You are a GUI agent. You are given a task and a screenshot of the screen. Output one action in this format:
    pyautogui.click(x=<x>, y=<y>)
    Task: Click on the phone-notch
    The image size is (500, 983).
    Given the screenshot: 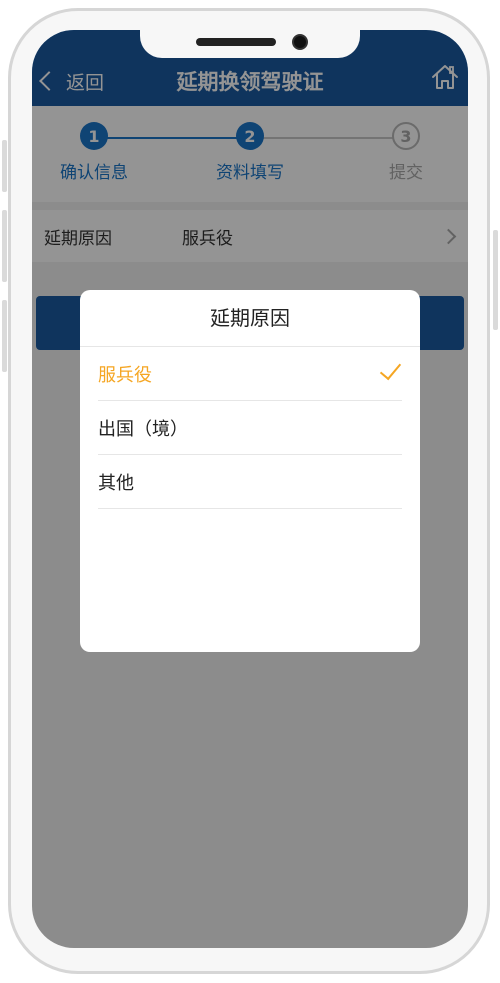 What is the action you would take?
    pyautogui.click(x=250, y=44)
    